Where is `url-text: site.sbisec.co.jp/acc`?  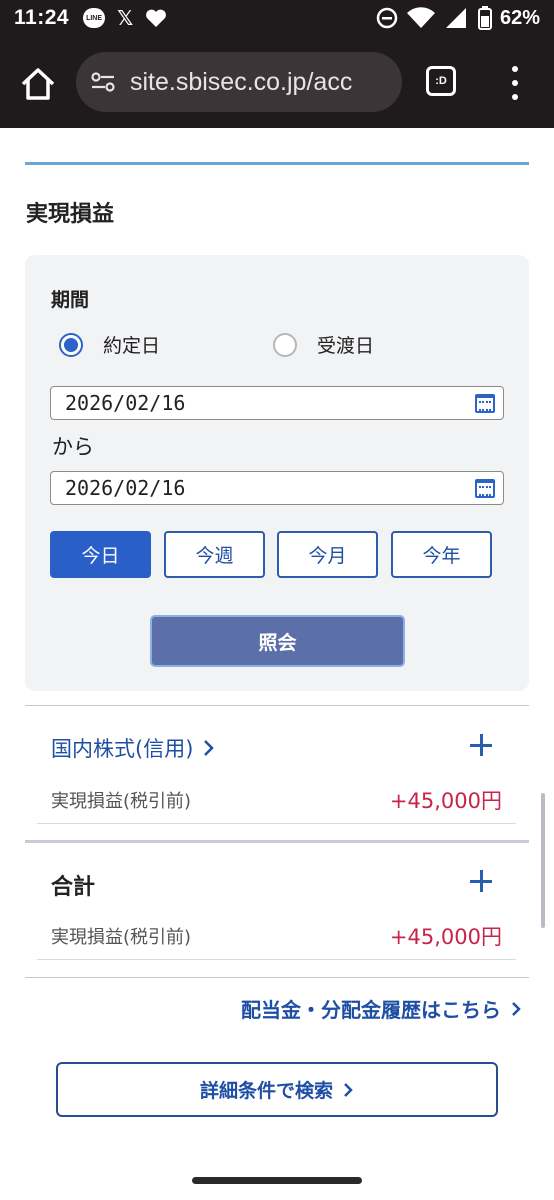
url-text: site.sbisec.co.jp/acc is located at coordinates (241, 81).